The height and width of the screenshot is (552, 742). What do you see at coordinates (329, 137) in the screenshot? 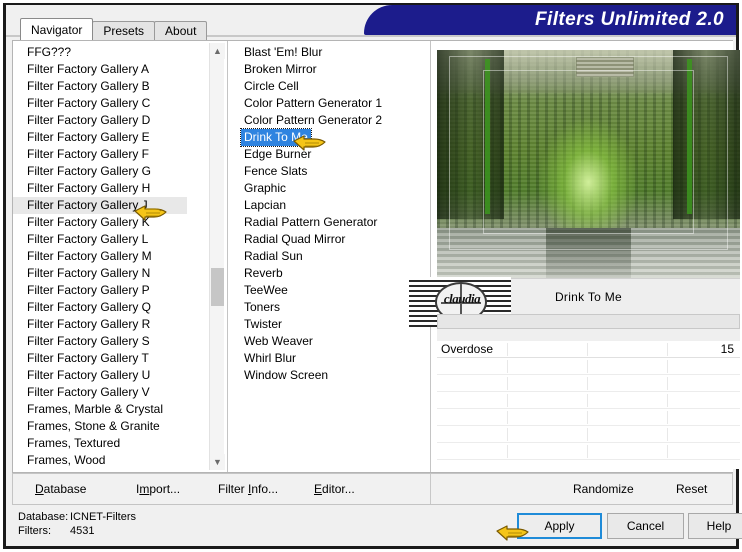
I see `filter-item: Drink To Me` at bounding box center [329, 137].